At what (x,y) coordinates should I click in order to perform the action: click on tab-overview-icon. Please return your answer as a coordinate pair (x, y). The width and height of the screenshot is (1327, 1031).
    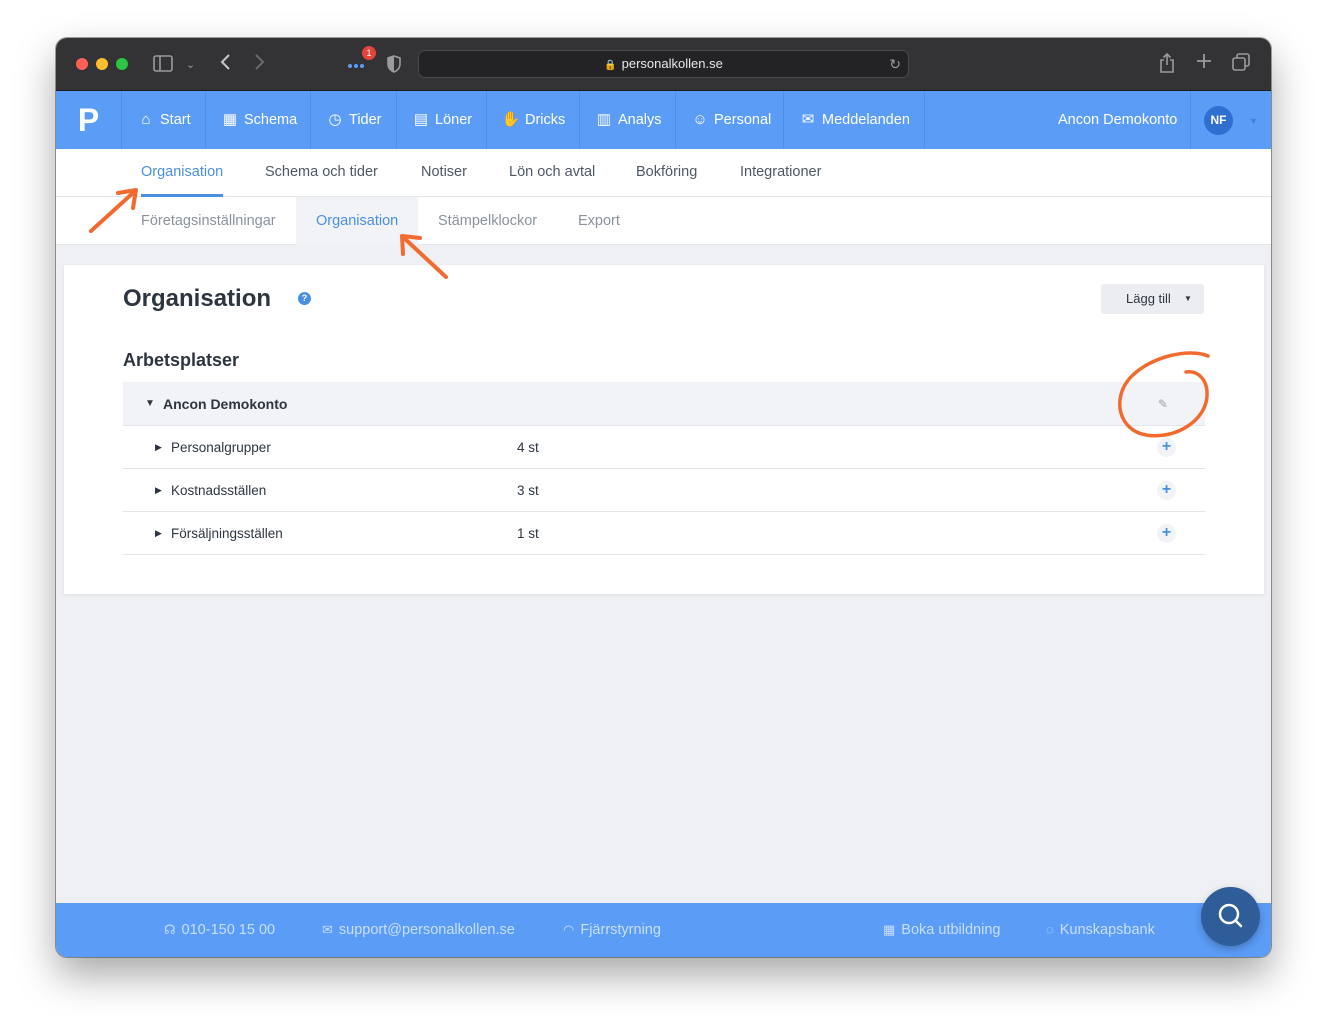
    Looking at the image, I should click on (1241, 63).